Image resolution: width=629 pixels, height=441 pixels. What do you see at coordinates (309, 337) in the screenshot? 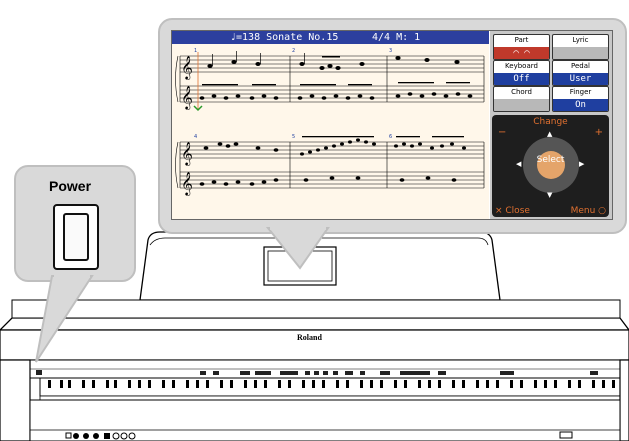
I see `brand-logo: Roland` at bounding box center [309, 337].